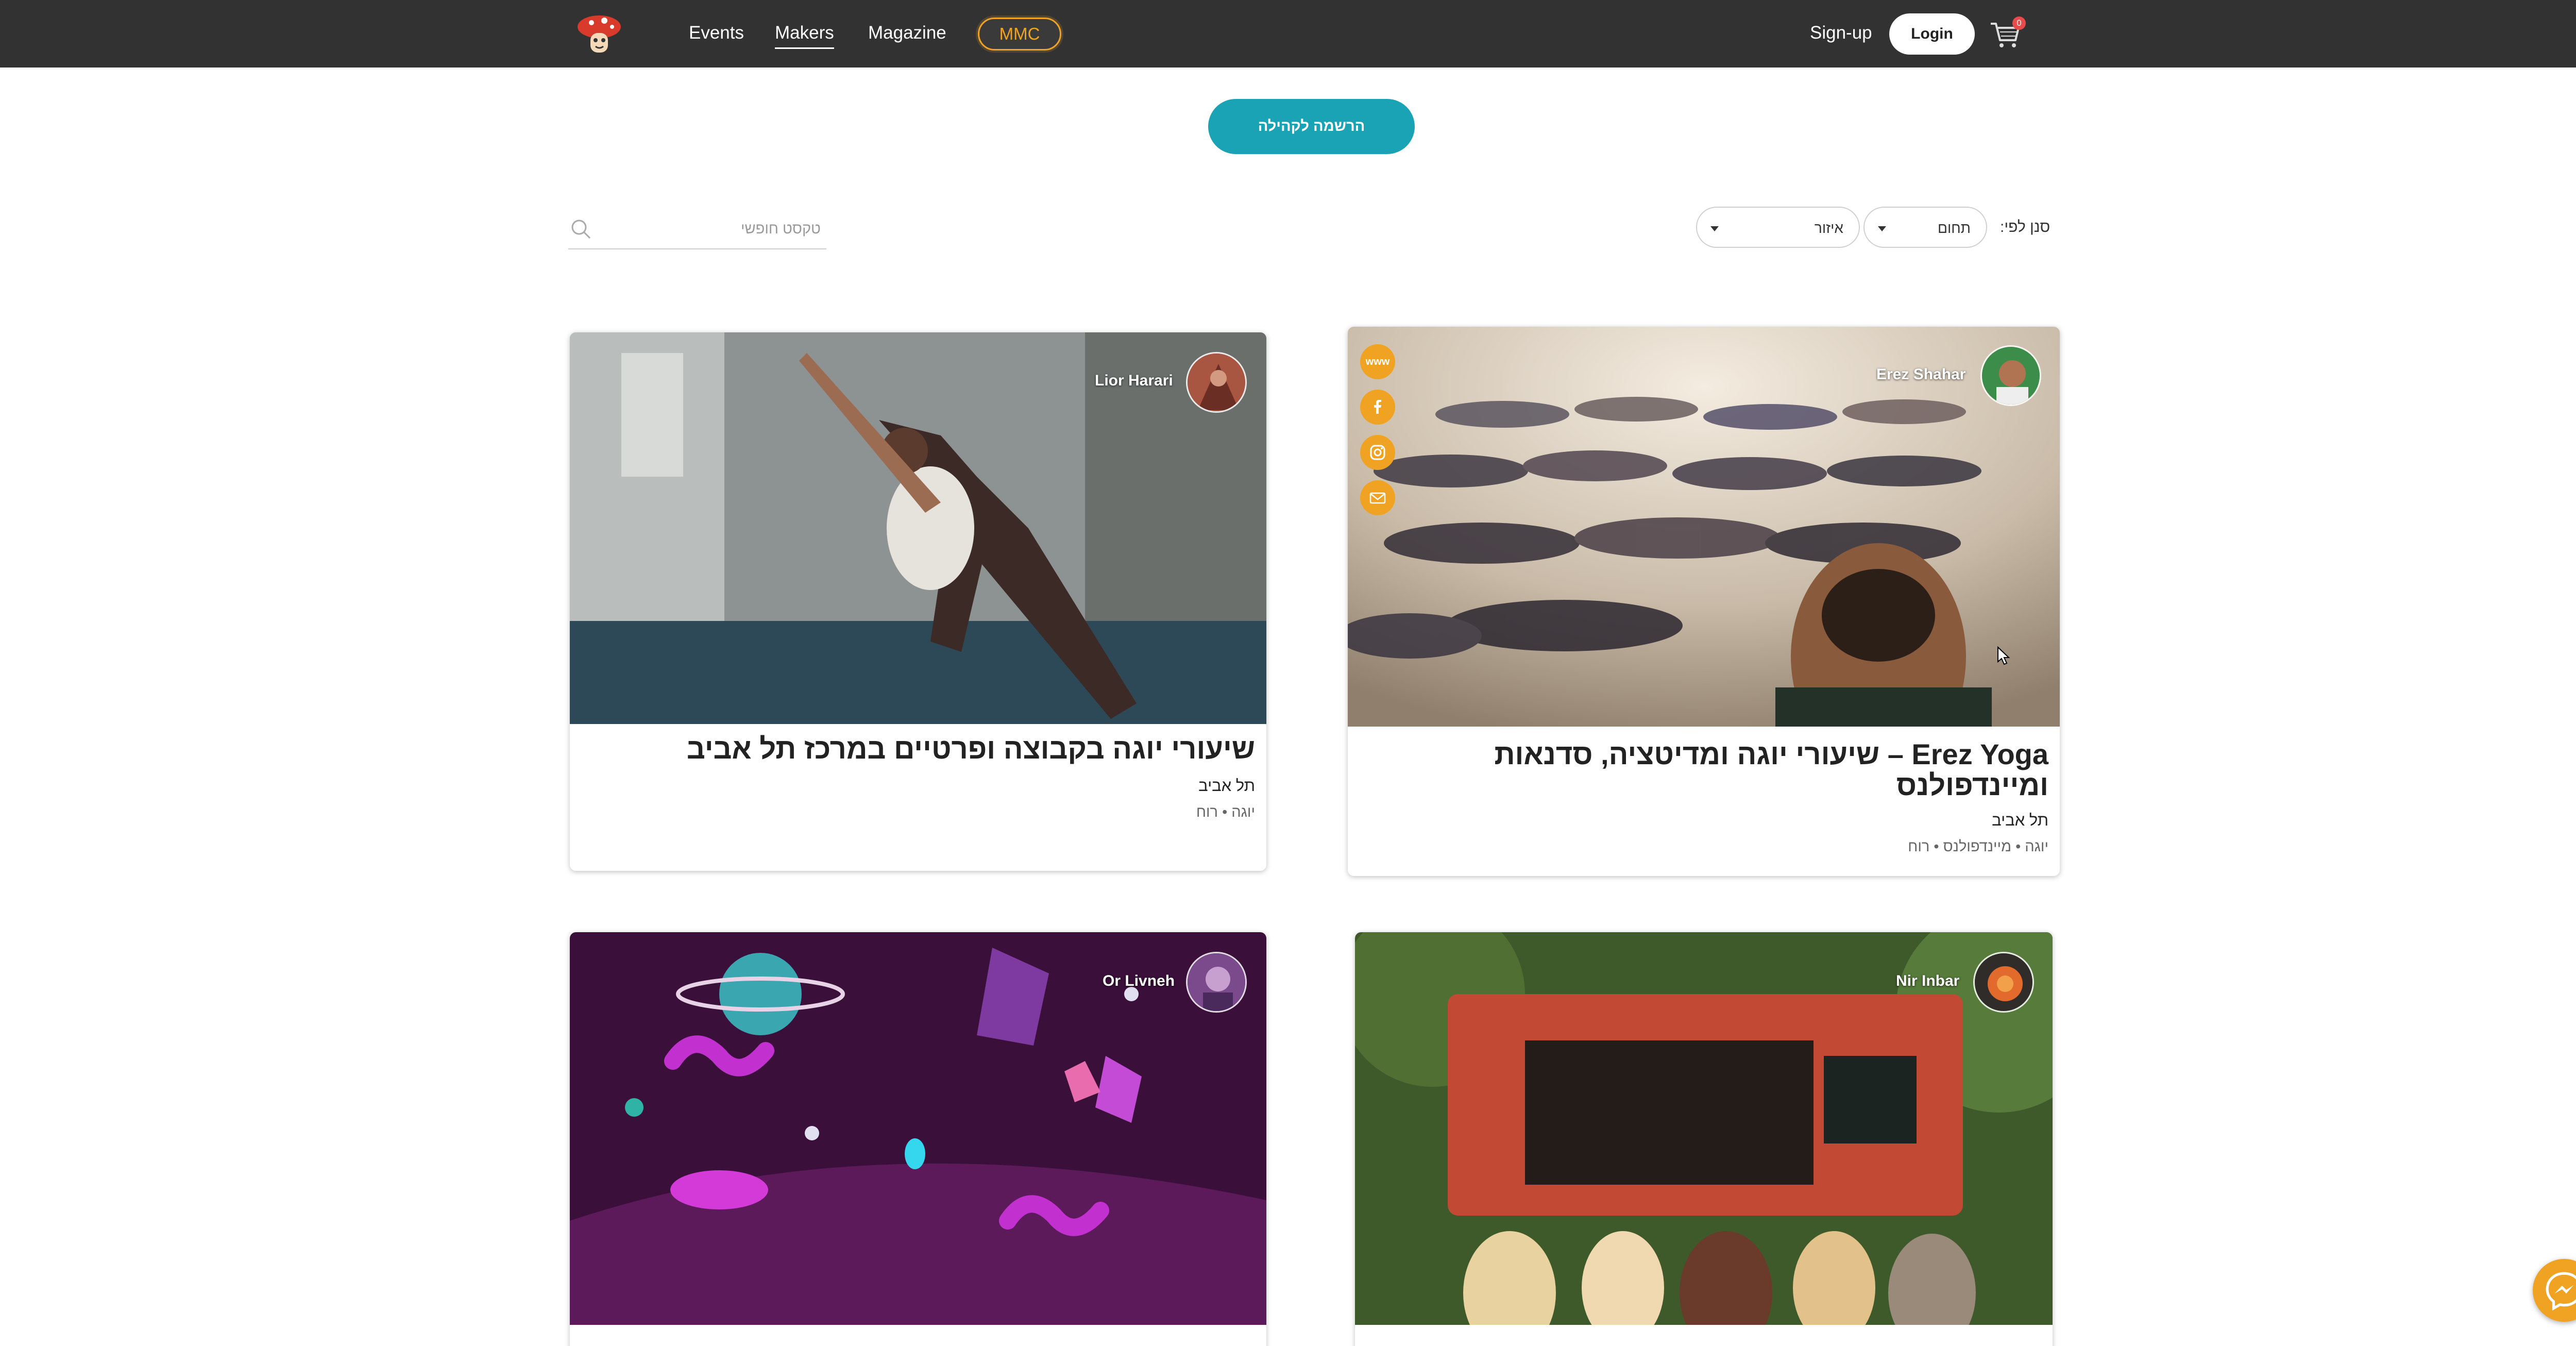  I want to click on mmc-button: MMC, so click(1019, 34).